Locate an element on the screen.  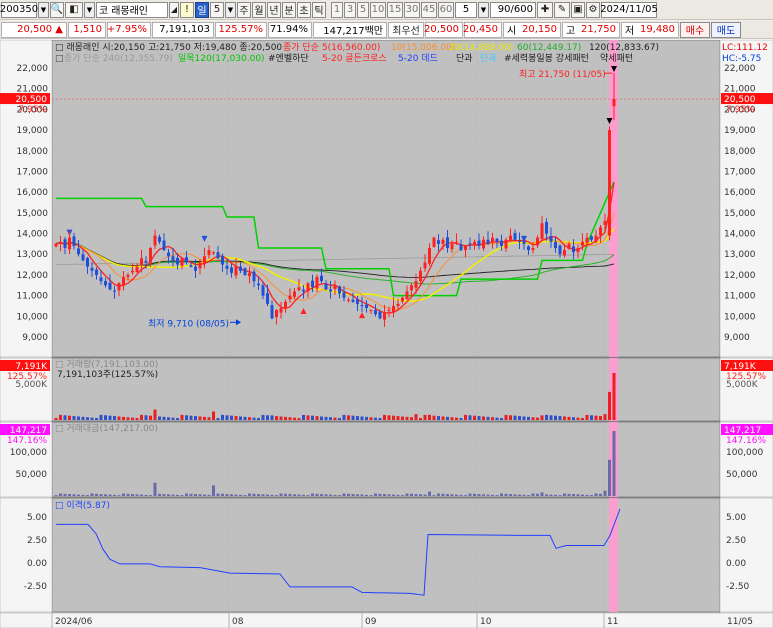
legend-row1-item: 20(14,888.00) is located at coordinates (481, 48).